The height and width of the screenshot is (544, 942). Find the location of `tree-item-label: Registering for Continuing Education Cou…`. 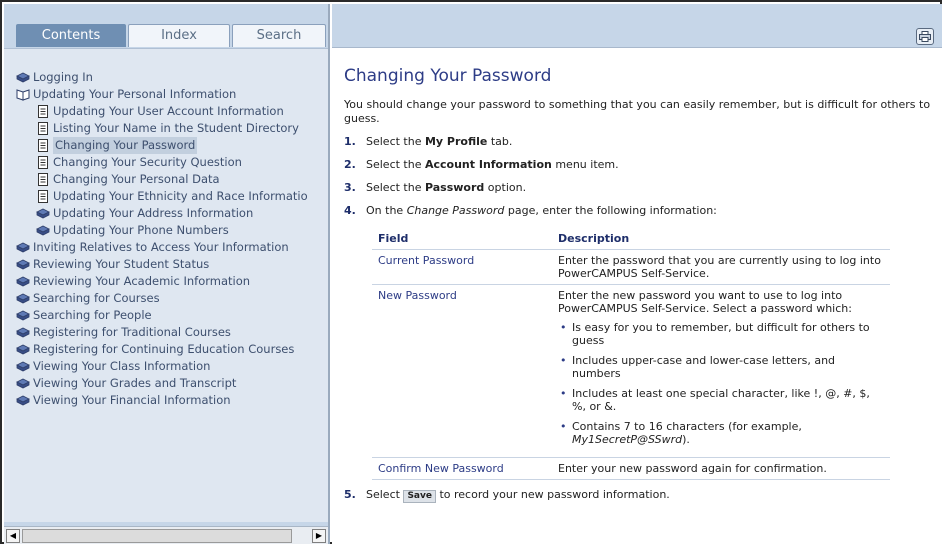

tree-item-label: Registering for Continuing Education Cou… is located at coordinates (164, 349).